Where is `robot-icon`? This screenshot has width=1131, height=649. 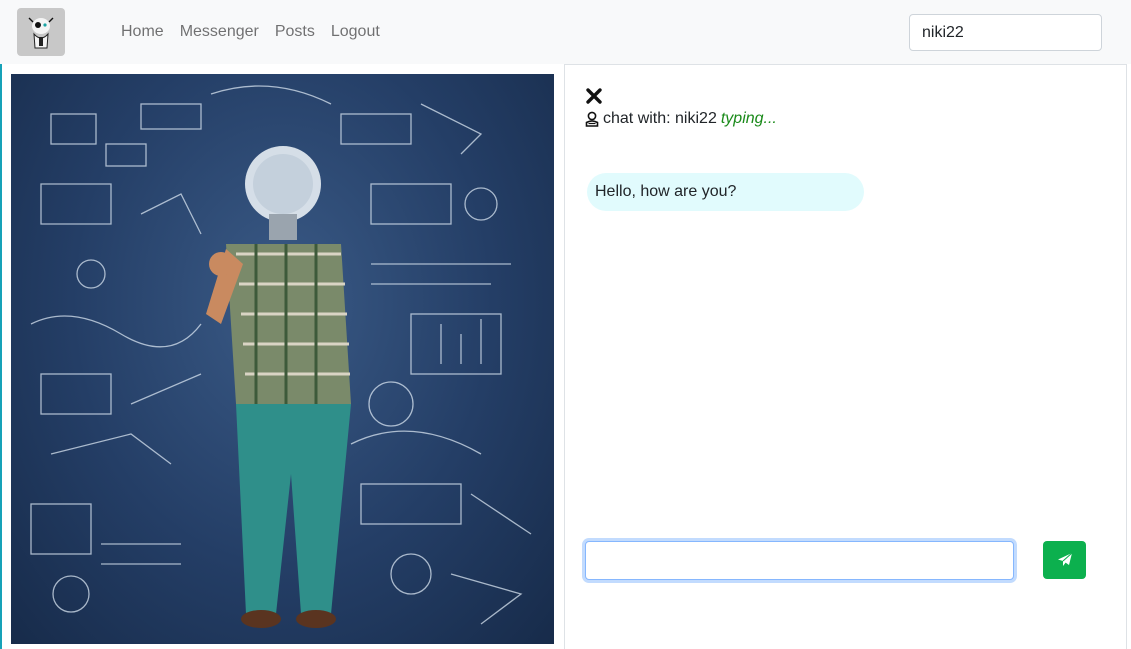 robot-icon is located at coordinates (41, 32).